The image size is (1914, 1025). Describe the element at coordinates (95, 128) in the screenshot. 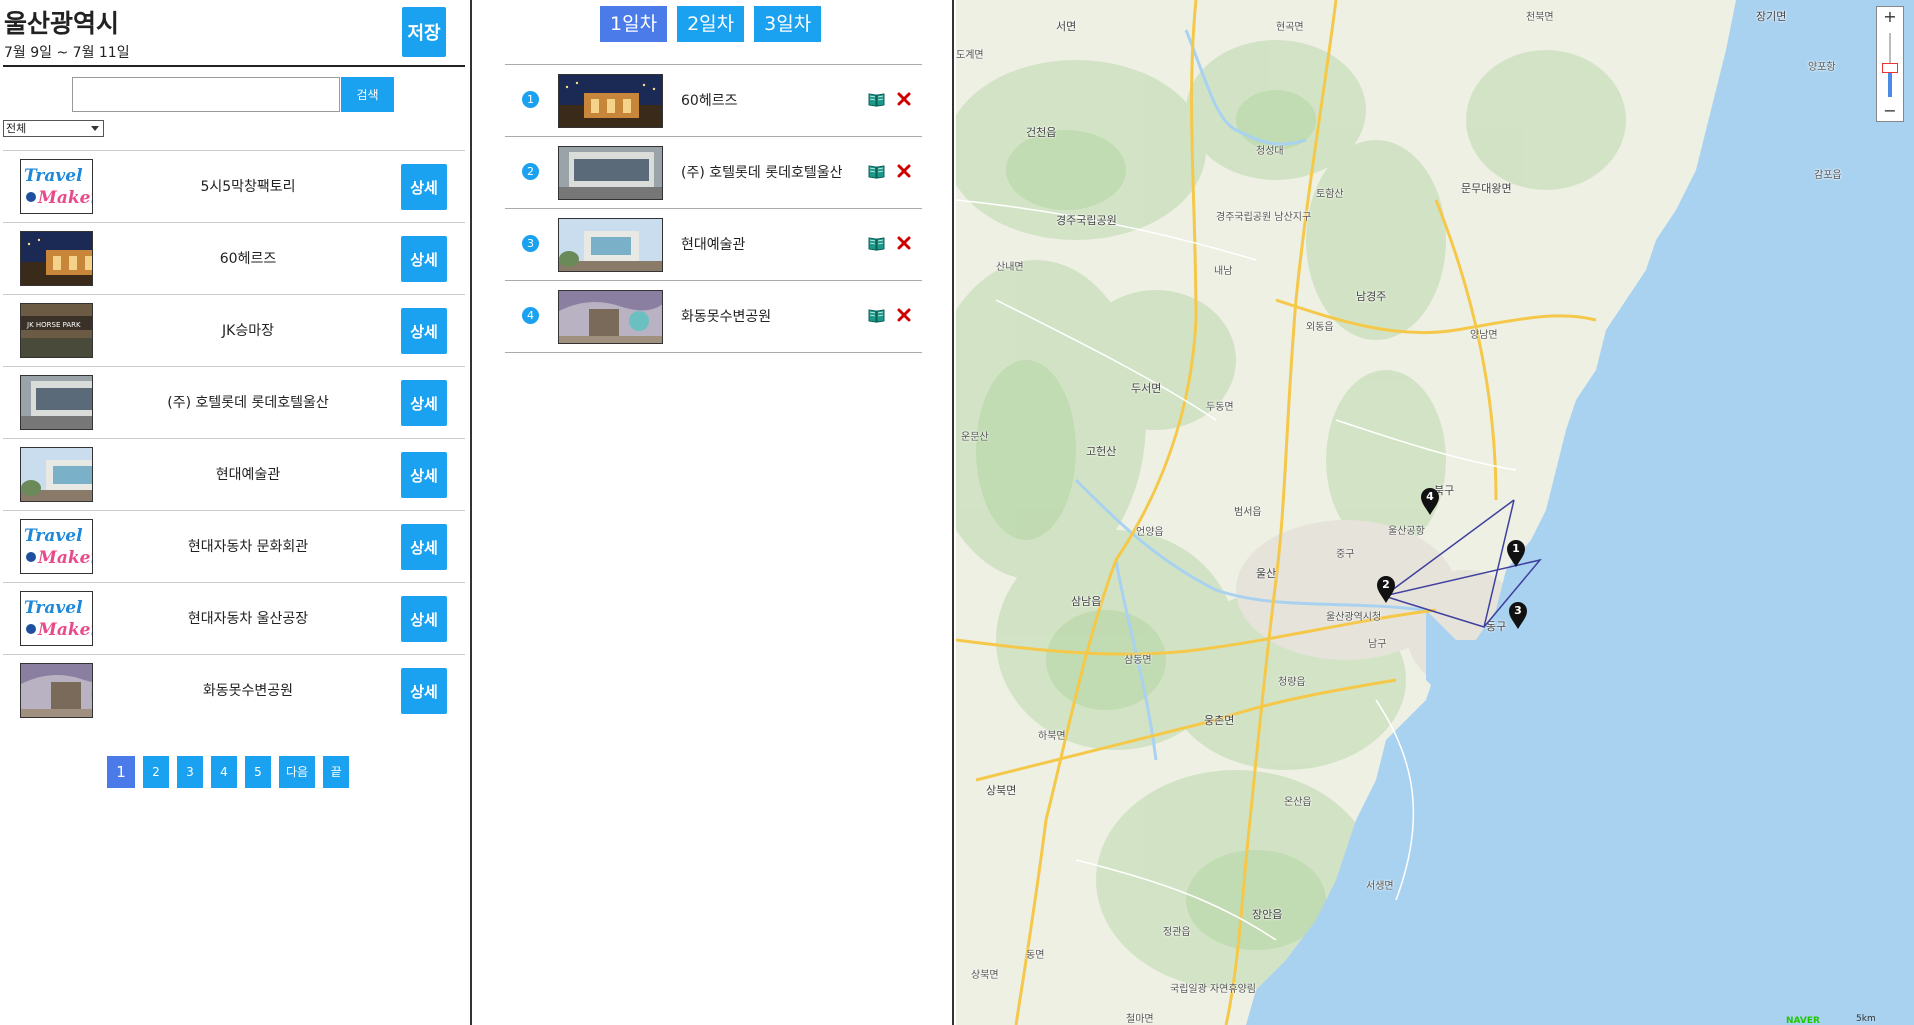

I see `chevron-down-icon` at that location.